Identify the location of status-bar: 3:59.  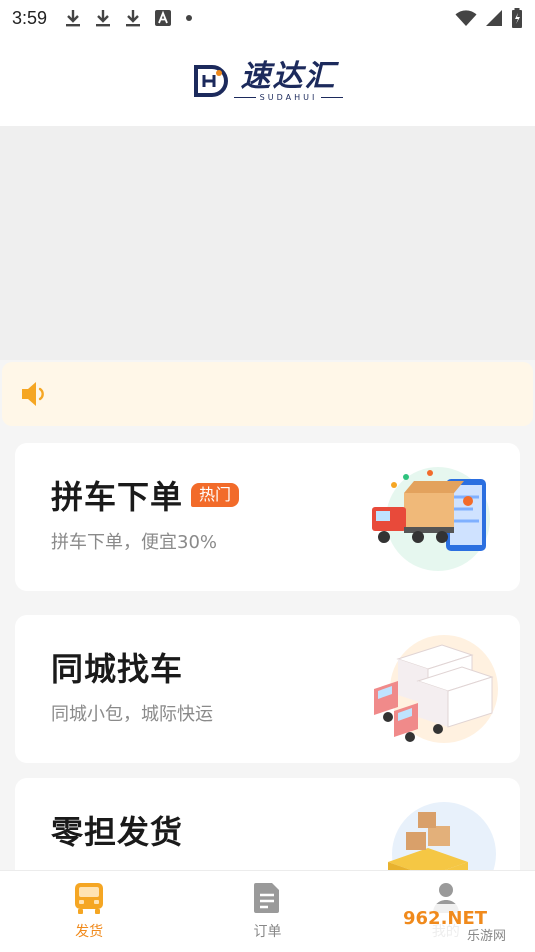
(267, 18).